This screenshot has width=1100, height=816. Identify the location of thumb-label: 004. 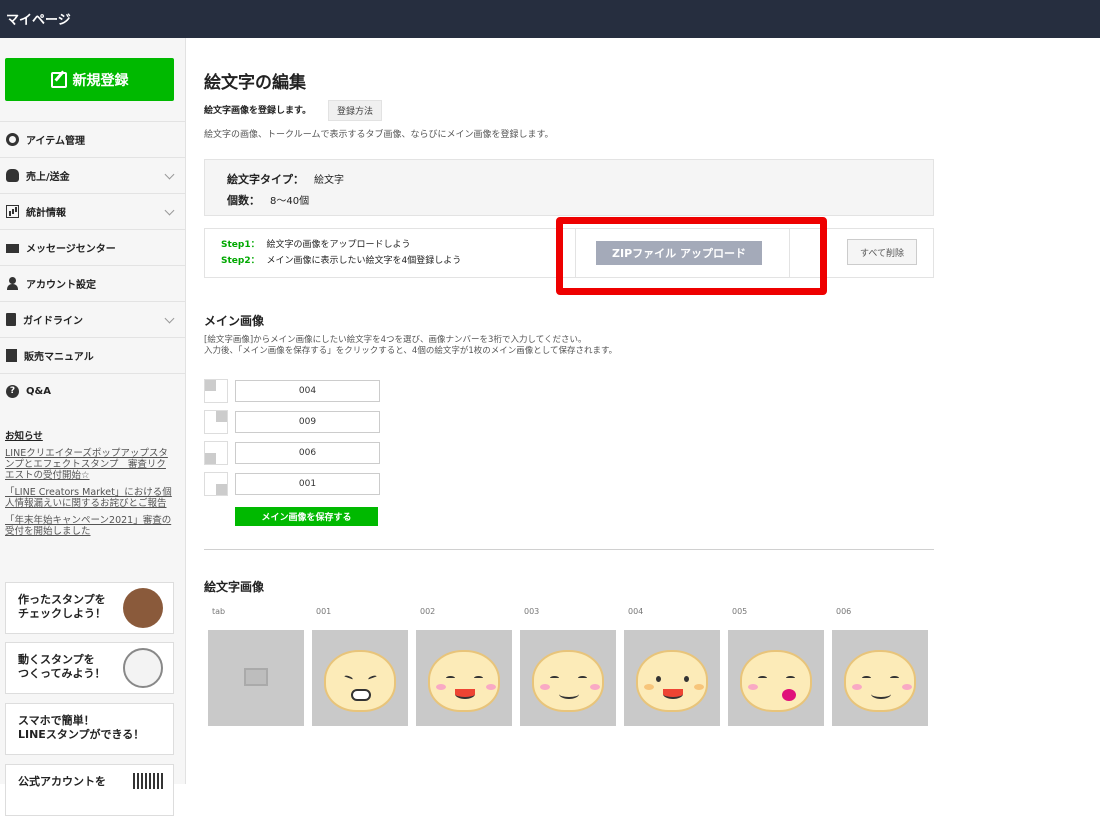
(636, 611).